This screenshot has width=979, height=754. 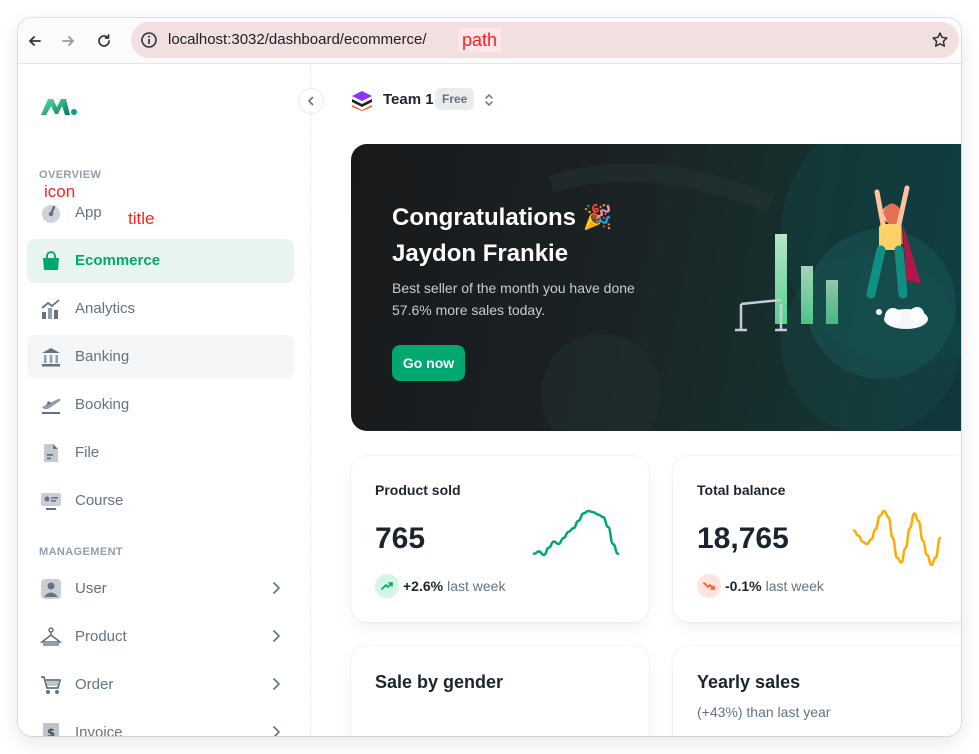 What do you see at coordinates (87, 452) in the screenshot?
I see `sidebar-item-label: File` at bounding box center [87, 452].